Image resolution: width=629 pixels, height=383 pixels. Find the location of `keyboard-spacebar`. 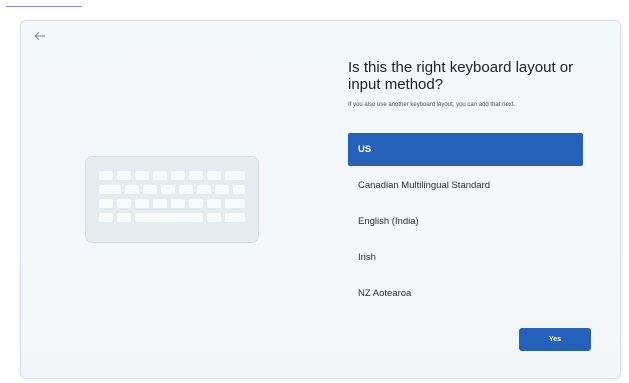

keyboard-spacebar is located at coordinates (169, 217).